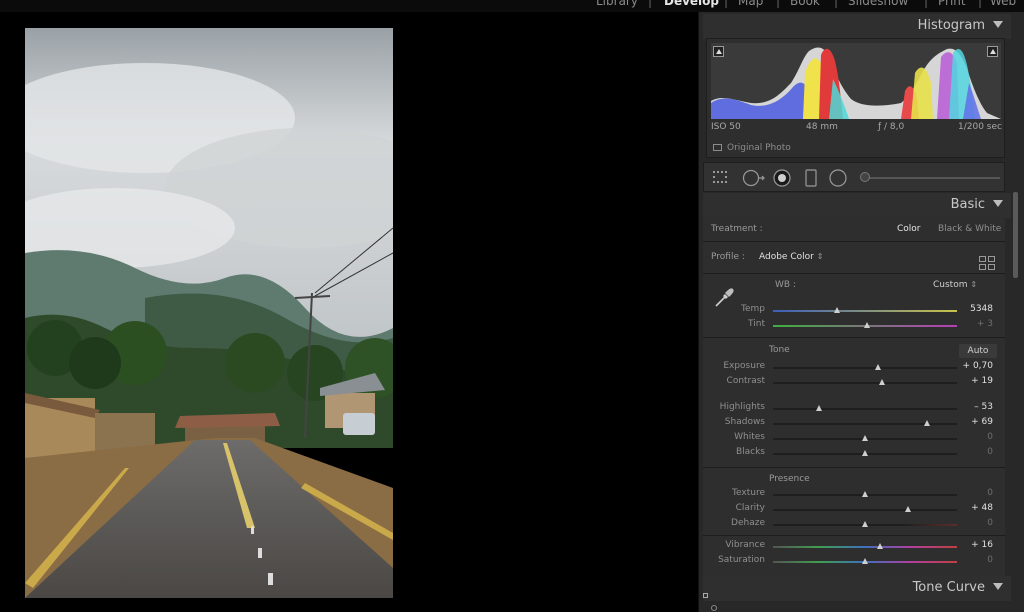  I want to click on checkbox-icon, so click(717, 147).